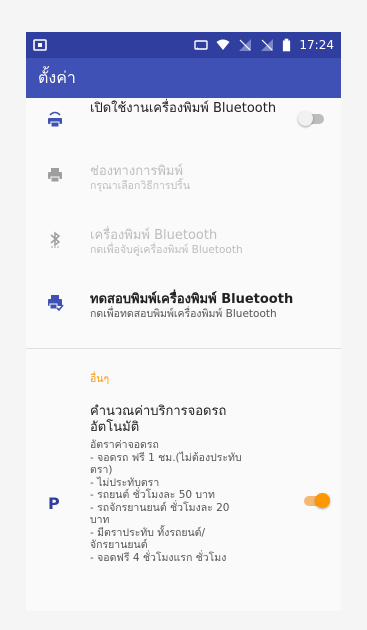 Image resolution: width=367 pixels, height=630 pixels. What do you see at coordinates (201, 45) in the screenshot?
I see `cast-icon` at bounding box center [201, 45].